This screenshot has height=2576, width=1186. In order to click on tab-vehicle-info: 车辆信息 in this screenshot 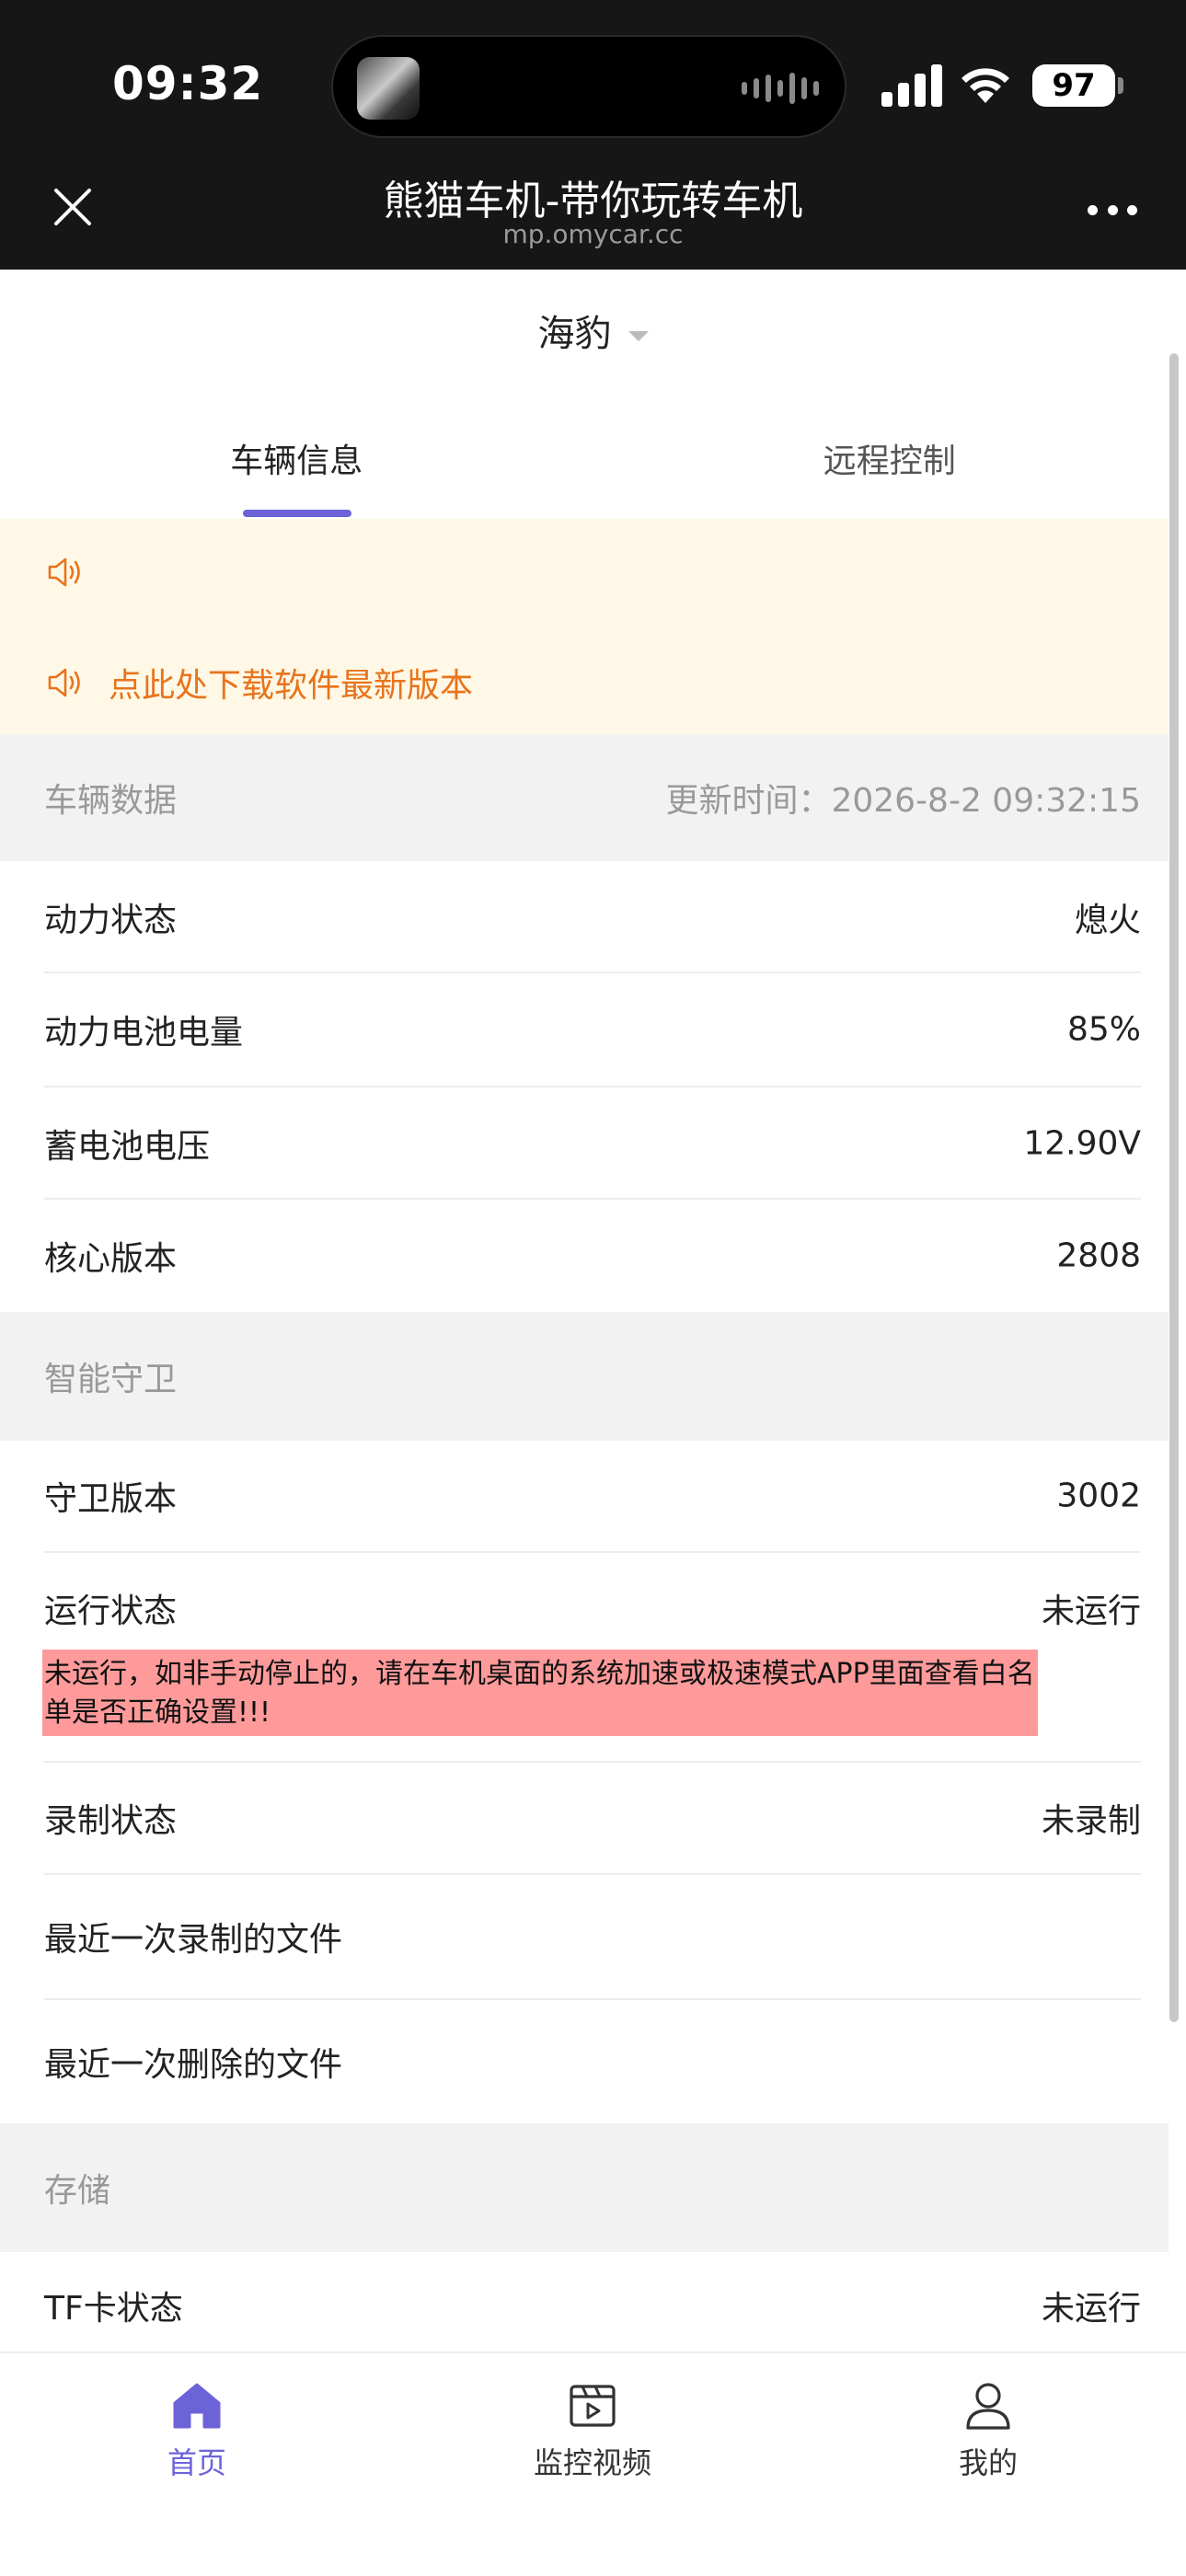, I will do `click(296, 462)`.